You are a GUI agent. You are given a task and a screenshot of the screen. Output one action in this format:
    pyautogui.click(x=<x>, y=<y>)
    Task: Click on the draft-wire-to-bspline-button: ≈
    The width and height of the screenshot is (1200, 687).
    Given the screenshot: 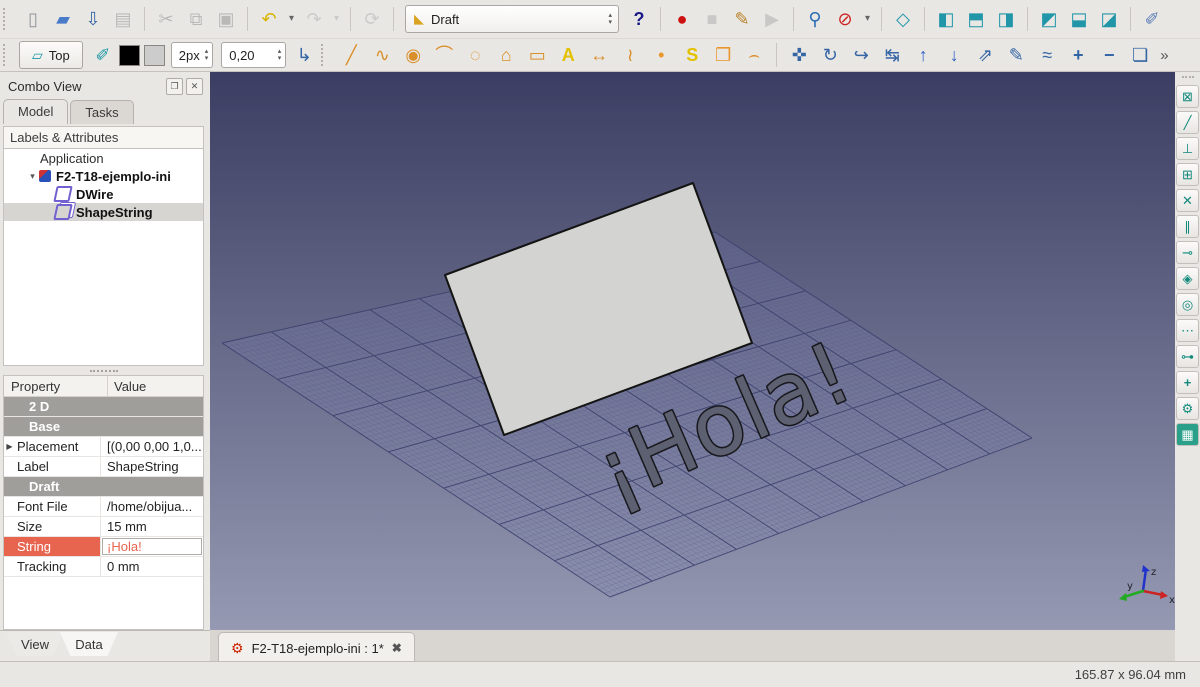 What is the action you would take?
    pyautogui.click(x=1047, y=55)
    